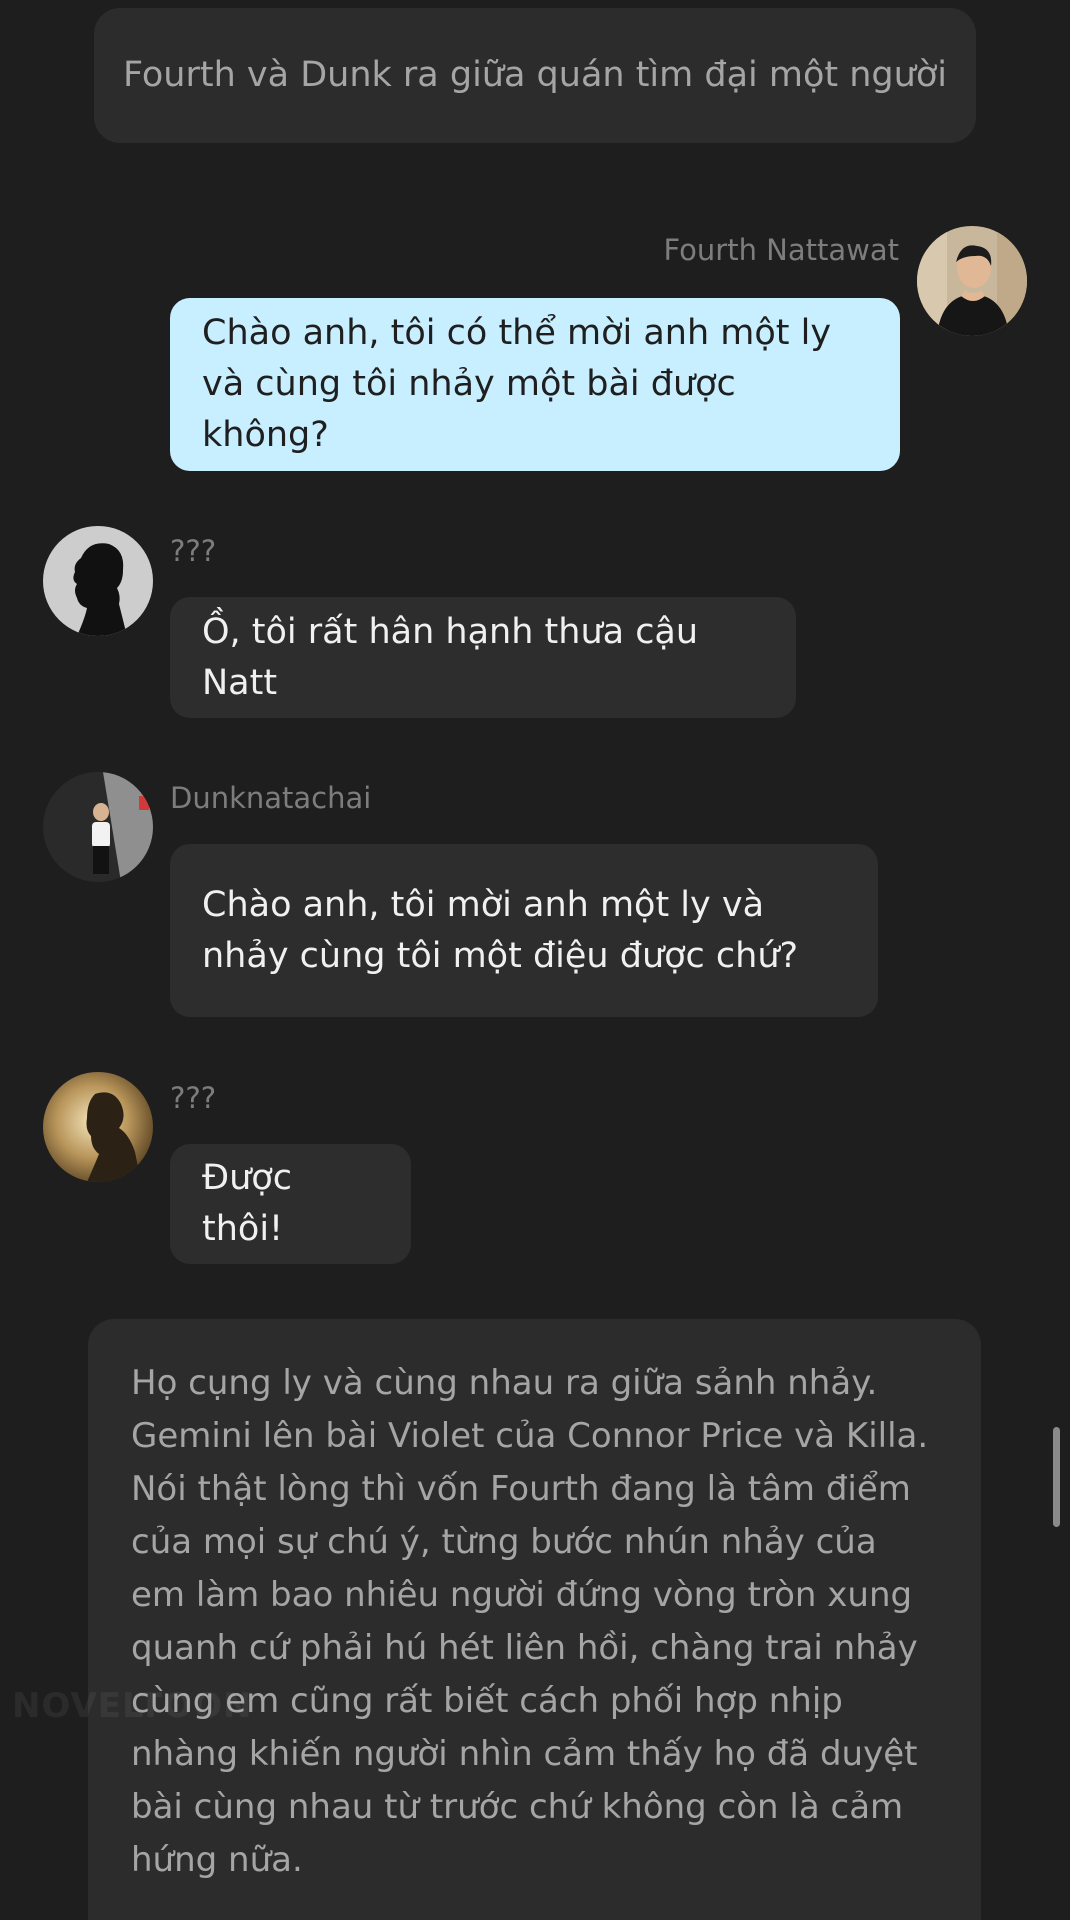  Describe the element at coordinates (193, 1098) in the screenshot. I see `sender-name-unknown-2: ???` at that location.